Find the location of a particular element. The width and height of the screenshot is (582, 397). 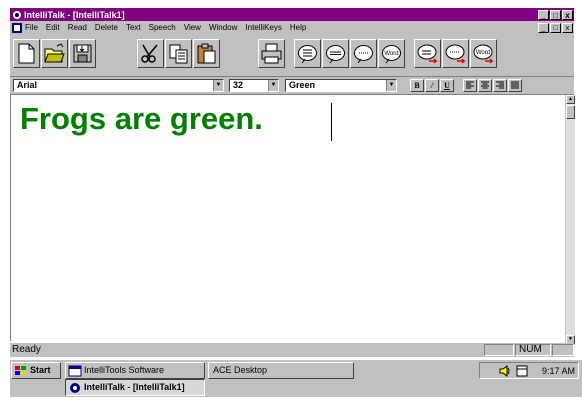

speak-phrase-button is located at coordinates (363, 53).